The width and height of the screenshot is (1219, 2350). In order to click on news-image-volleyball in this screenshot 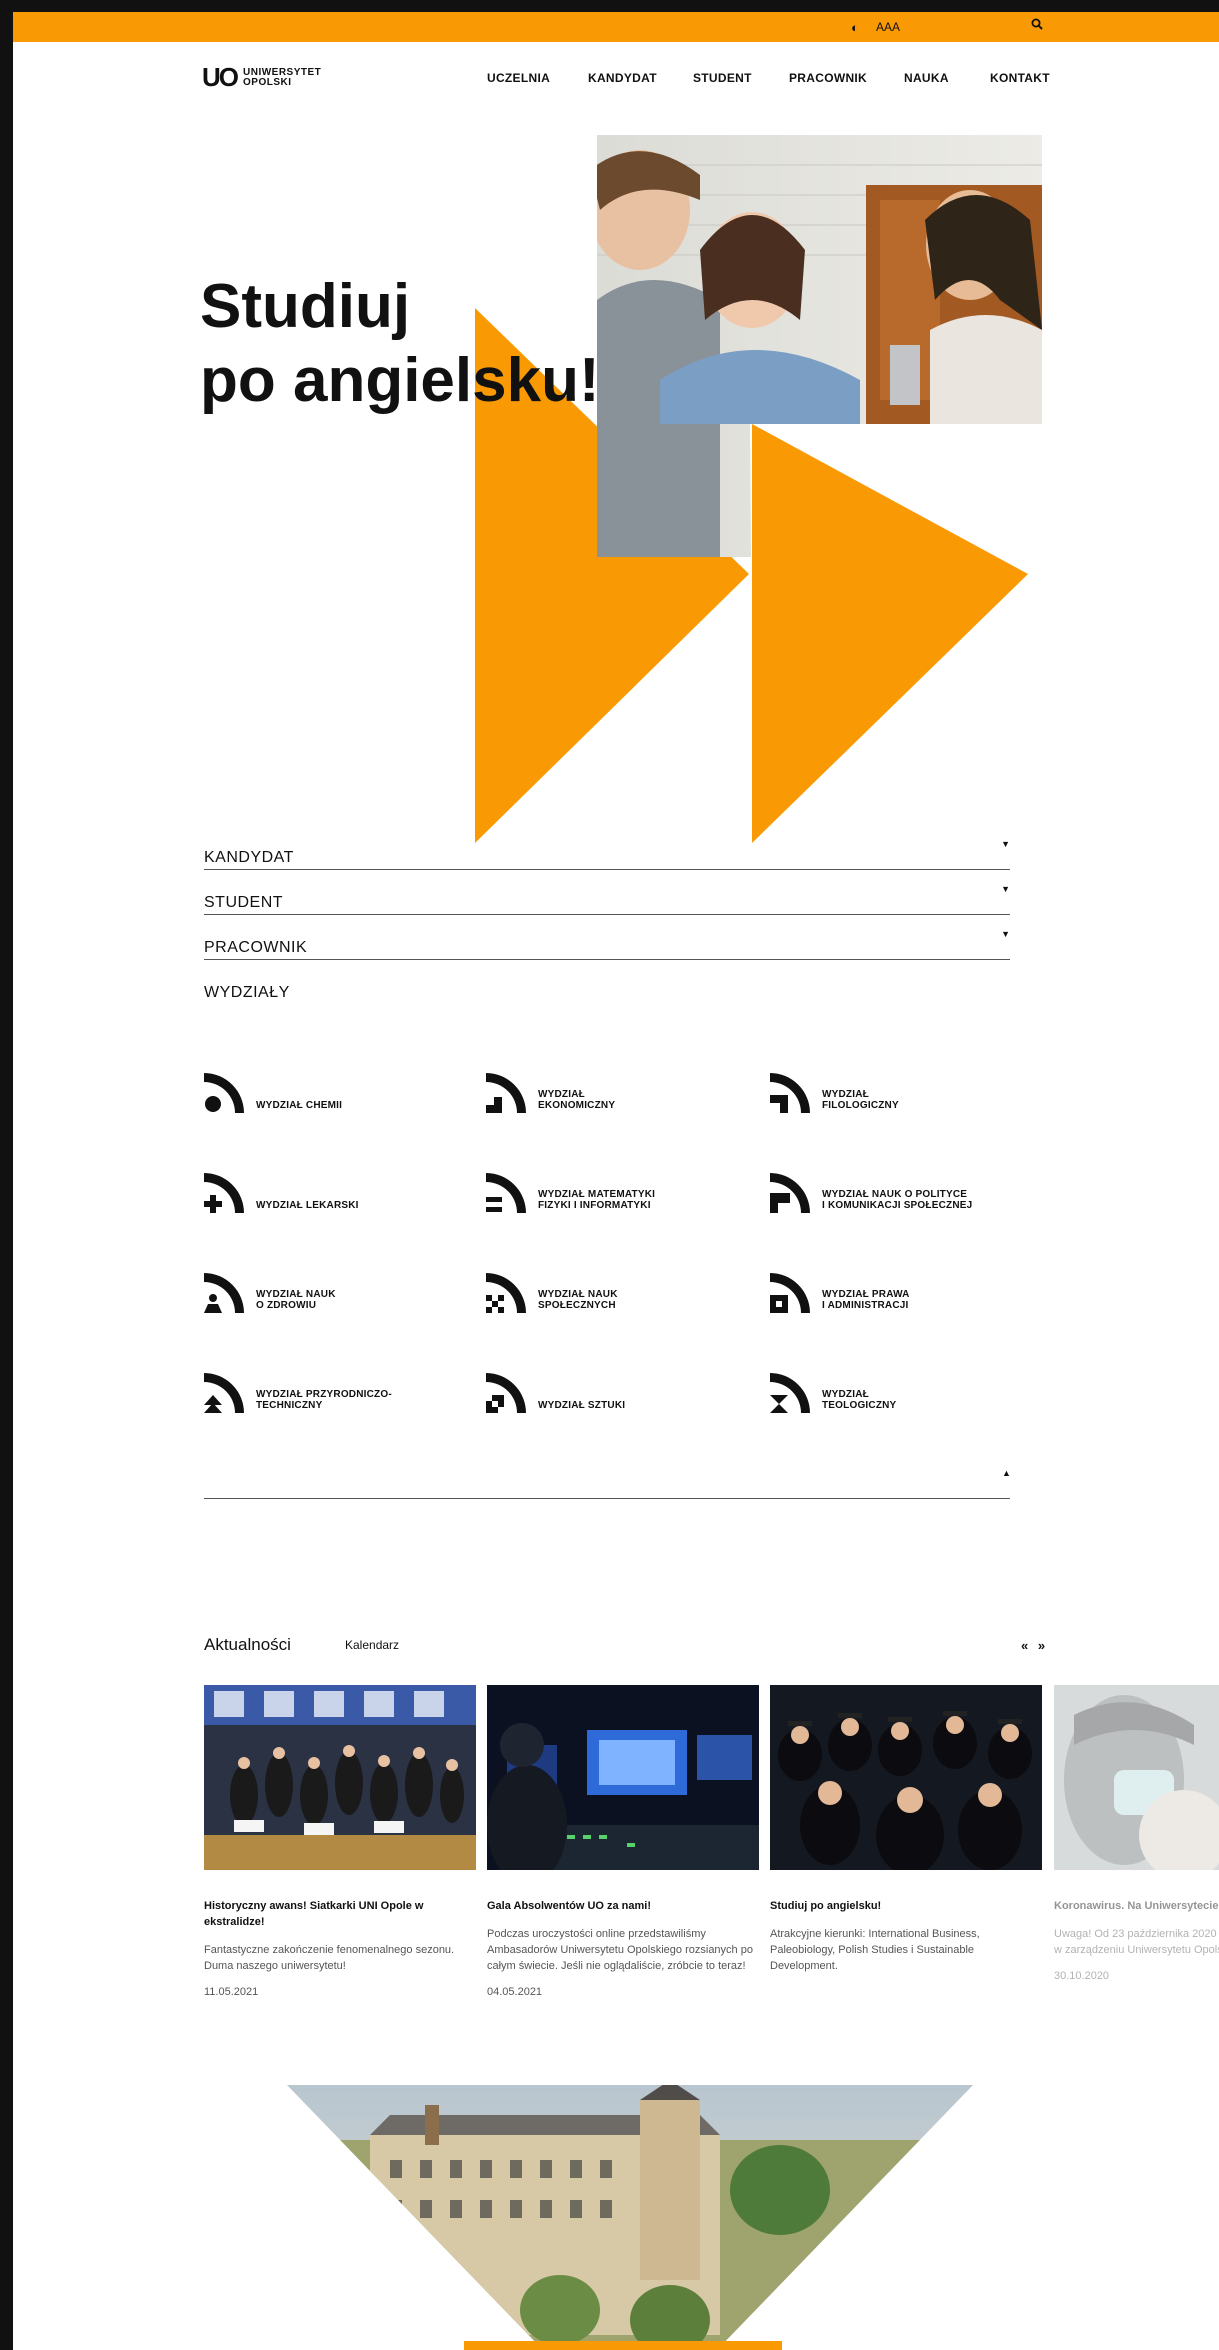, I will do `click(340, 1777)`.